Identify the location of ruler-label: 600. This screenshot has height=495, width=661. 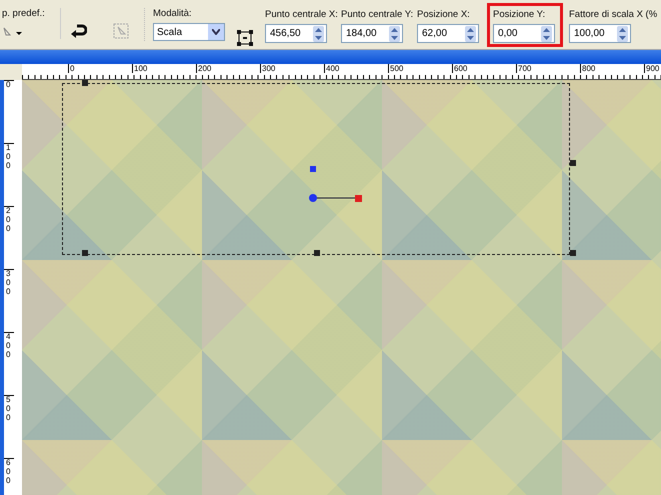
(9, 476).